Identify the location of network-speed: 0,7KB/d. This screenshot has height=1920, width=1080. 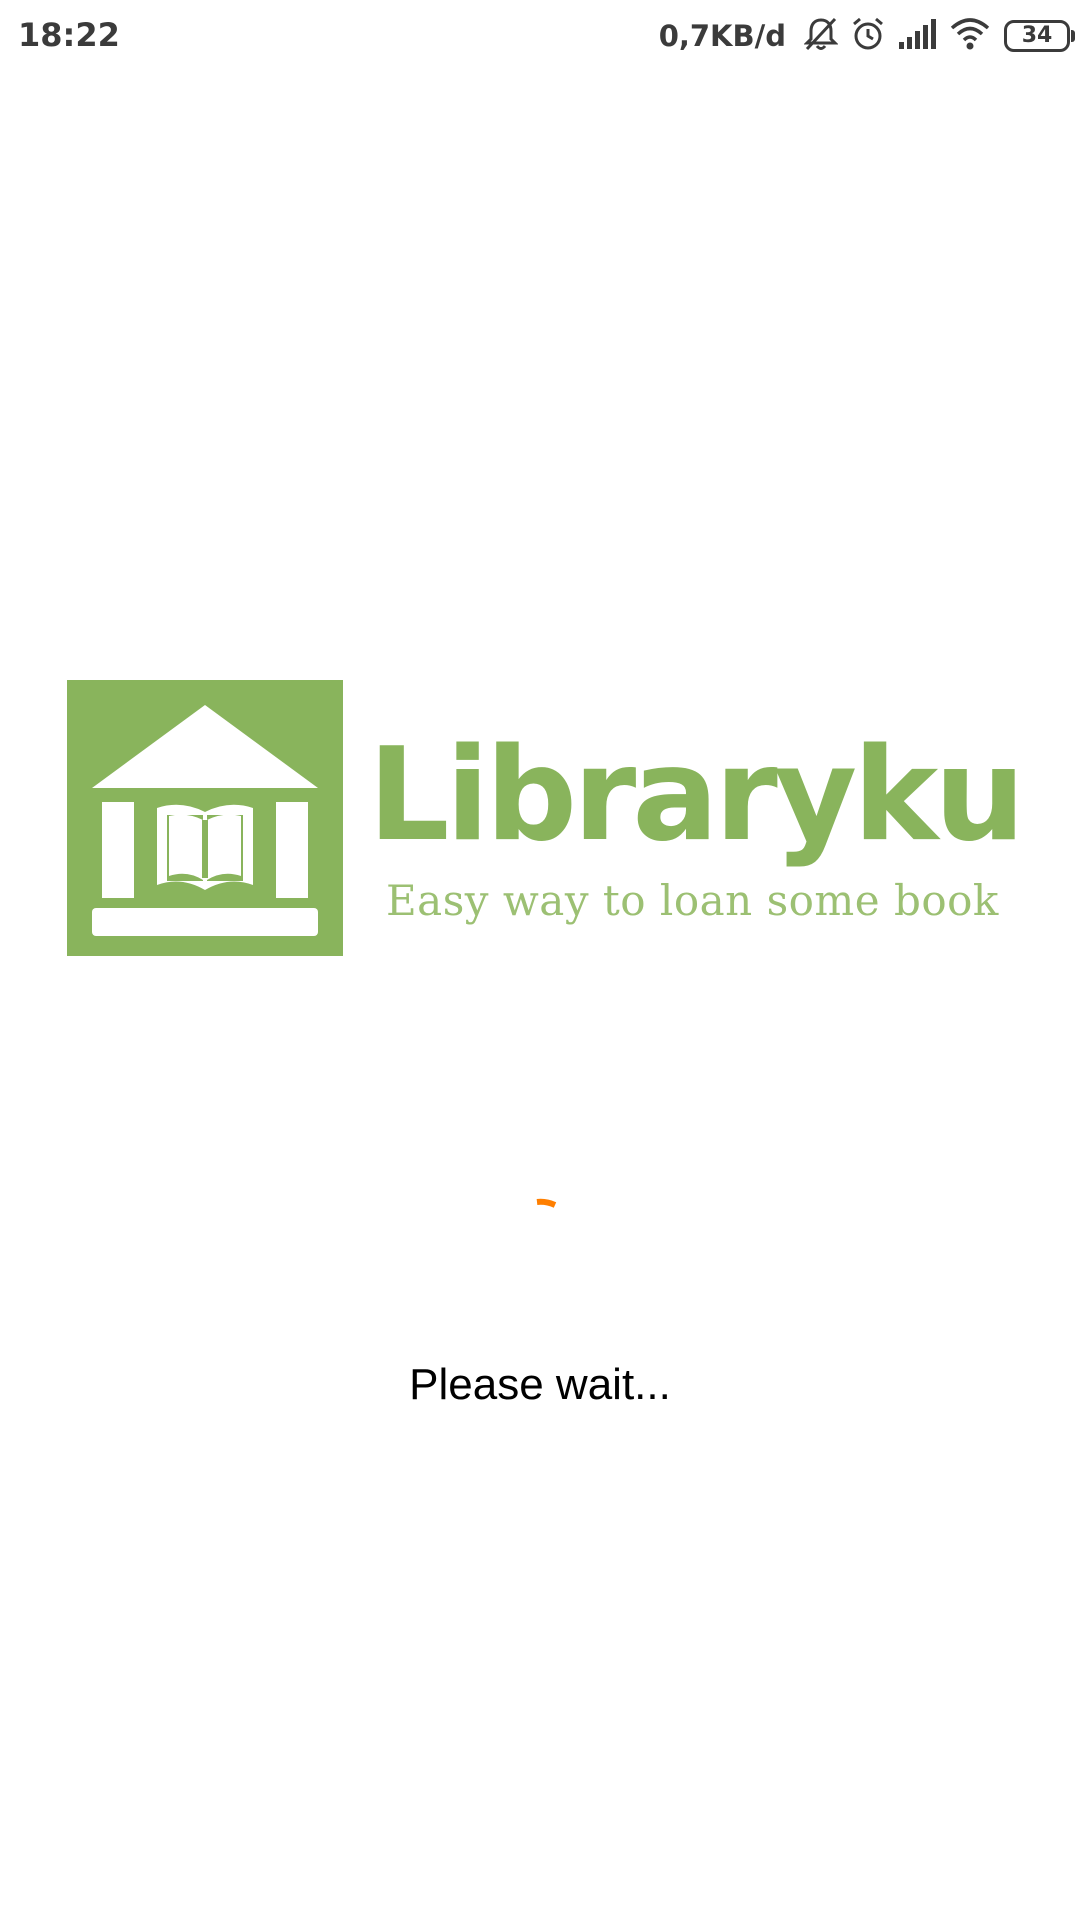
(722, 36).